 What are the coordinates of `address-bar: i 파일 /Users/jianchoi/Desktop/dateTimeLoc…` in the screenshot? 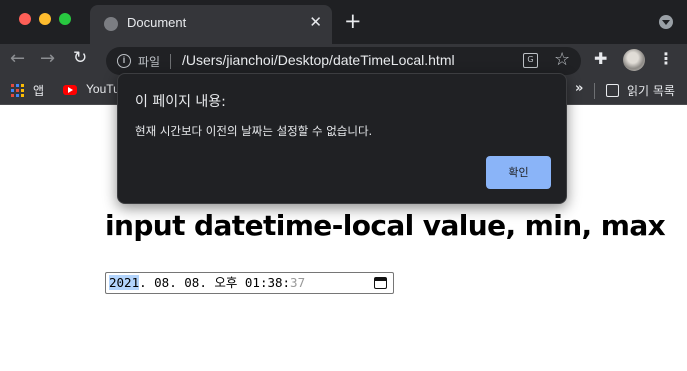 It's located at (343, 61).